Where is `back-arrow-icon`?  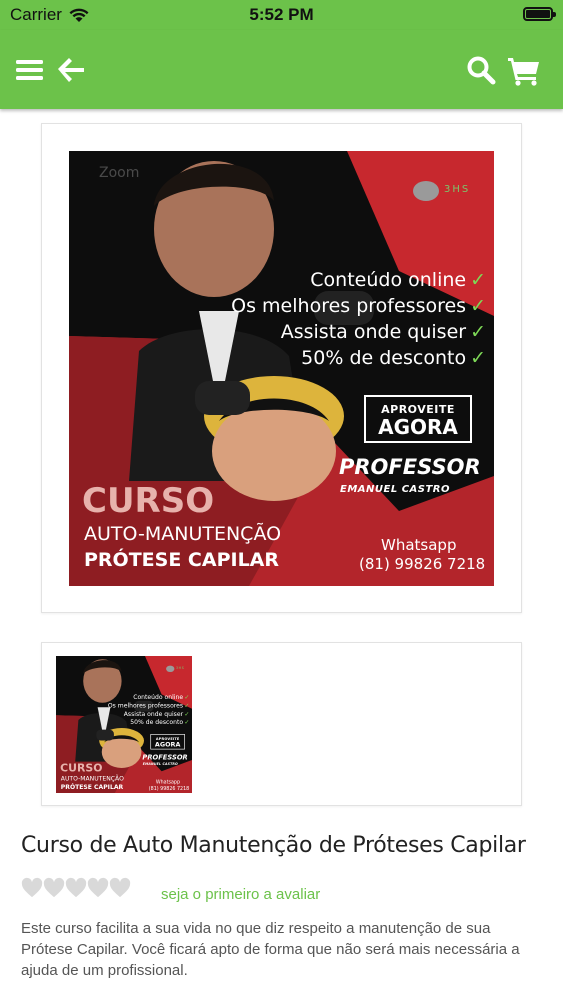 back-arrow-icon is located at coordinates (70, 70).